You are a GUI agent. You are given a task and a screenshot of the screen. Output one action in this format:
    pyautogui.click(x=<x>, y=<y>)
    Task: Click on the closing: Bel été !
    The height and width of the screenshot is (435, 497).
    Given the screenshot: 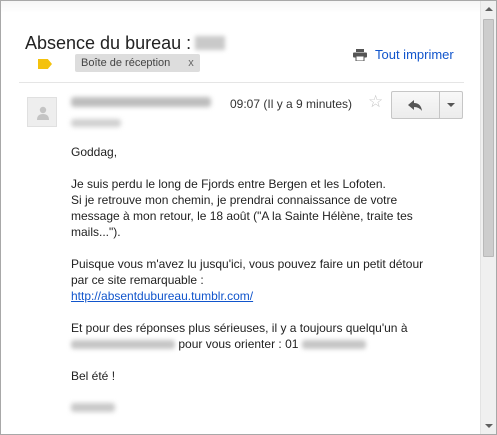 What is the action you would take?
    pyautogui.click(x=271, y=376)
    